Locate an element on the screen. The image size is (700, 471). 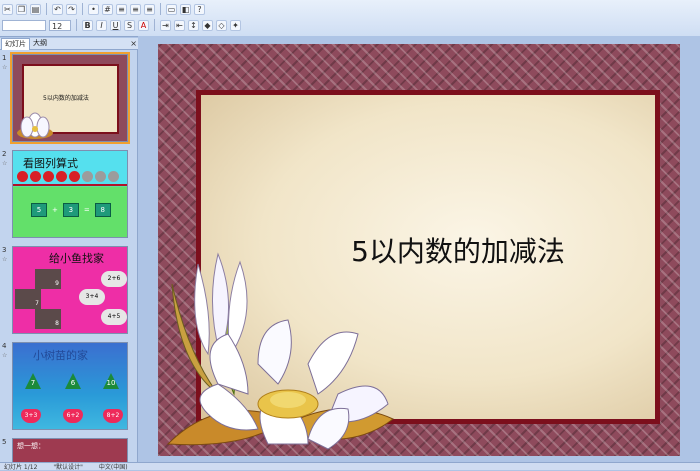
slide-thumbnail-1: 5以内数的加减法 is located at coordinates (70, 98).